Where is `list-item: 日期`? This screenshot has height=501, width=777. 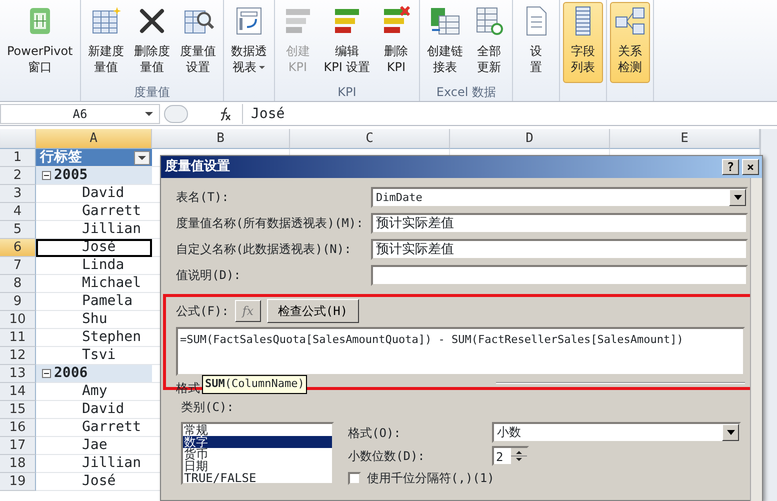 list-item: 日期 is located at coordinates (257, 466).